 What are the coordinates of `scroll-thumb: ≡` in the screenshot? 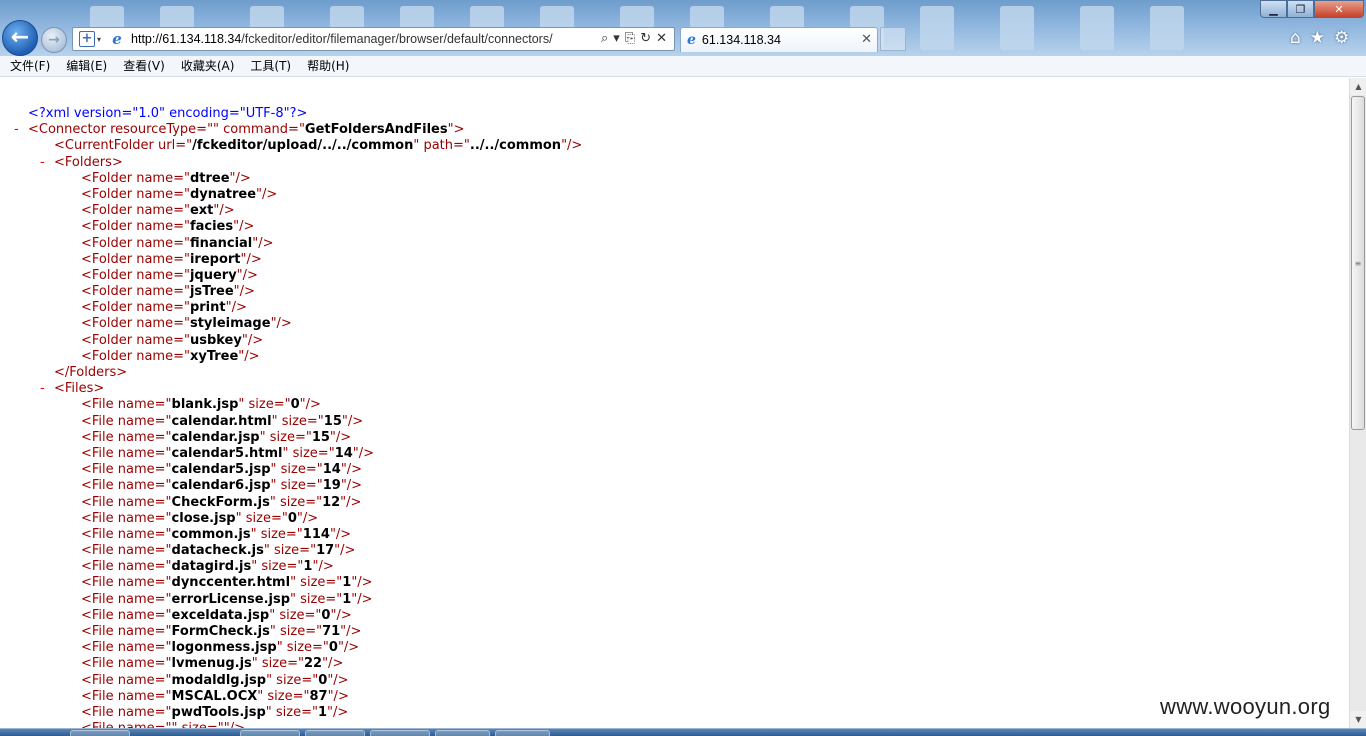 It's located at (1358, 263).